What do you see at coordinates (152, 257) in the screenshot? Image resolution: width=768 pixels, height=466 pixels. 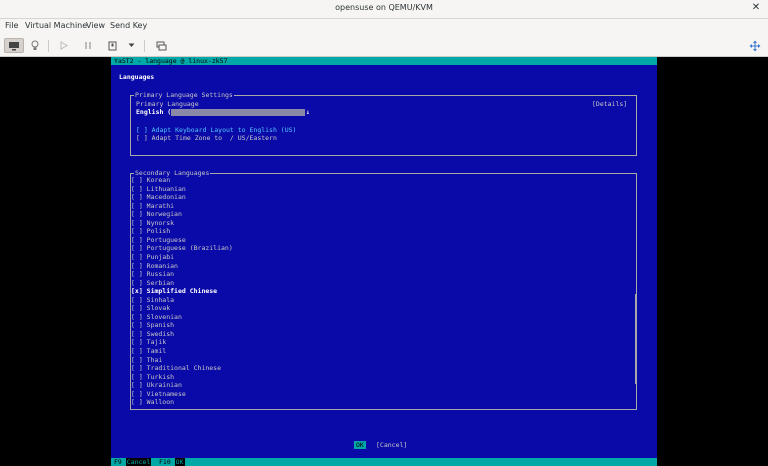 I see `language-checkbox-item: [ ] Punjabi` at bounding box center [152, 257].